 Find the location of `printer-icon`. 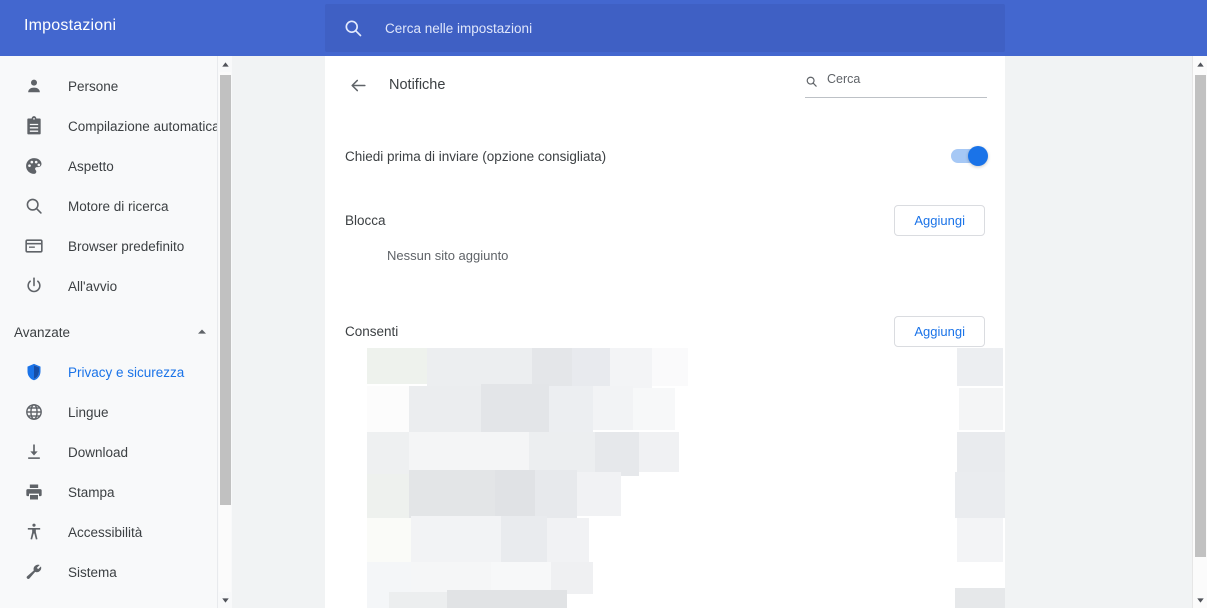

printer-icon is located at coordinates (34, 492).